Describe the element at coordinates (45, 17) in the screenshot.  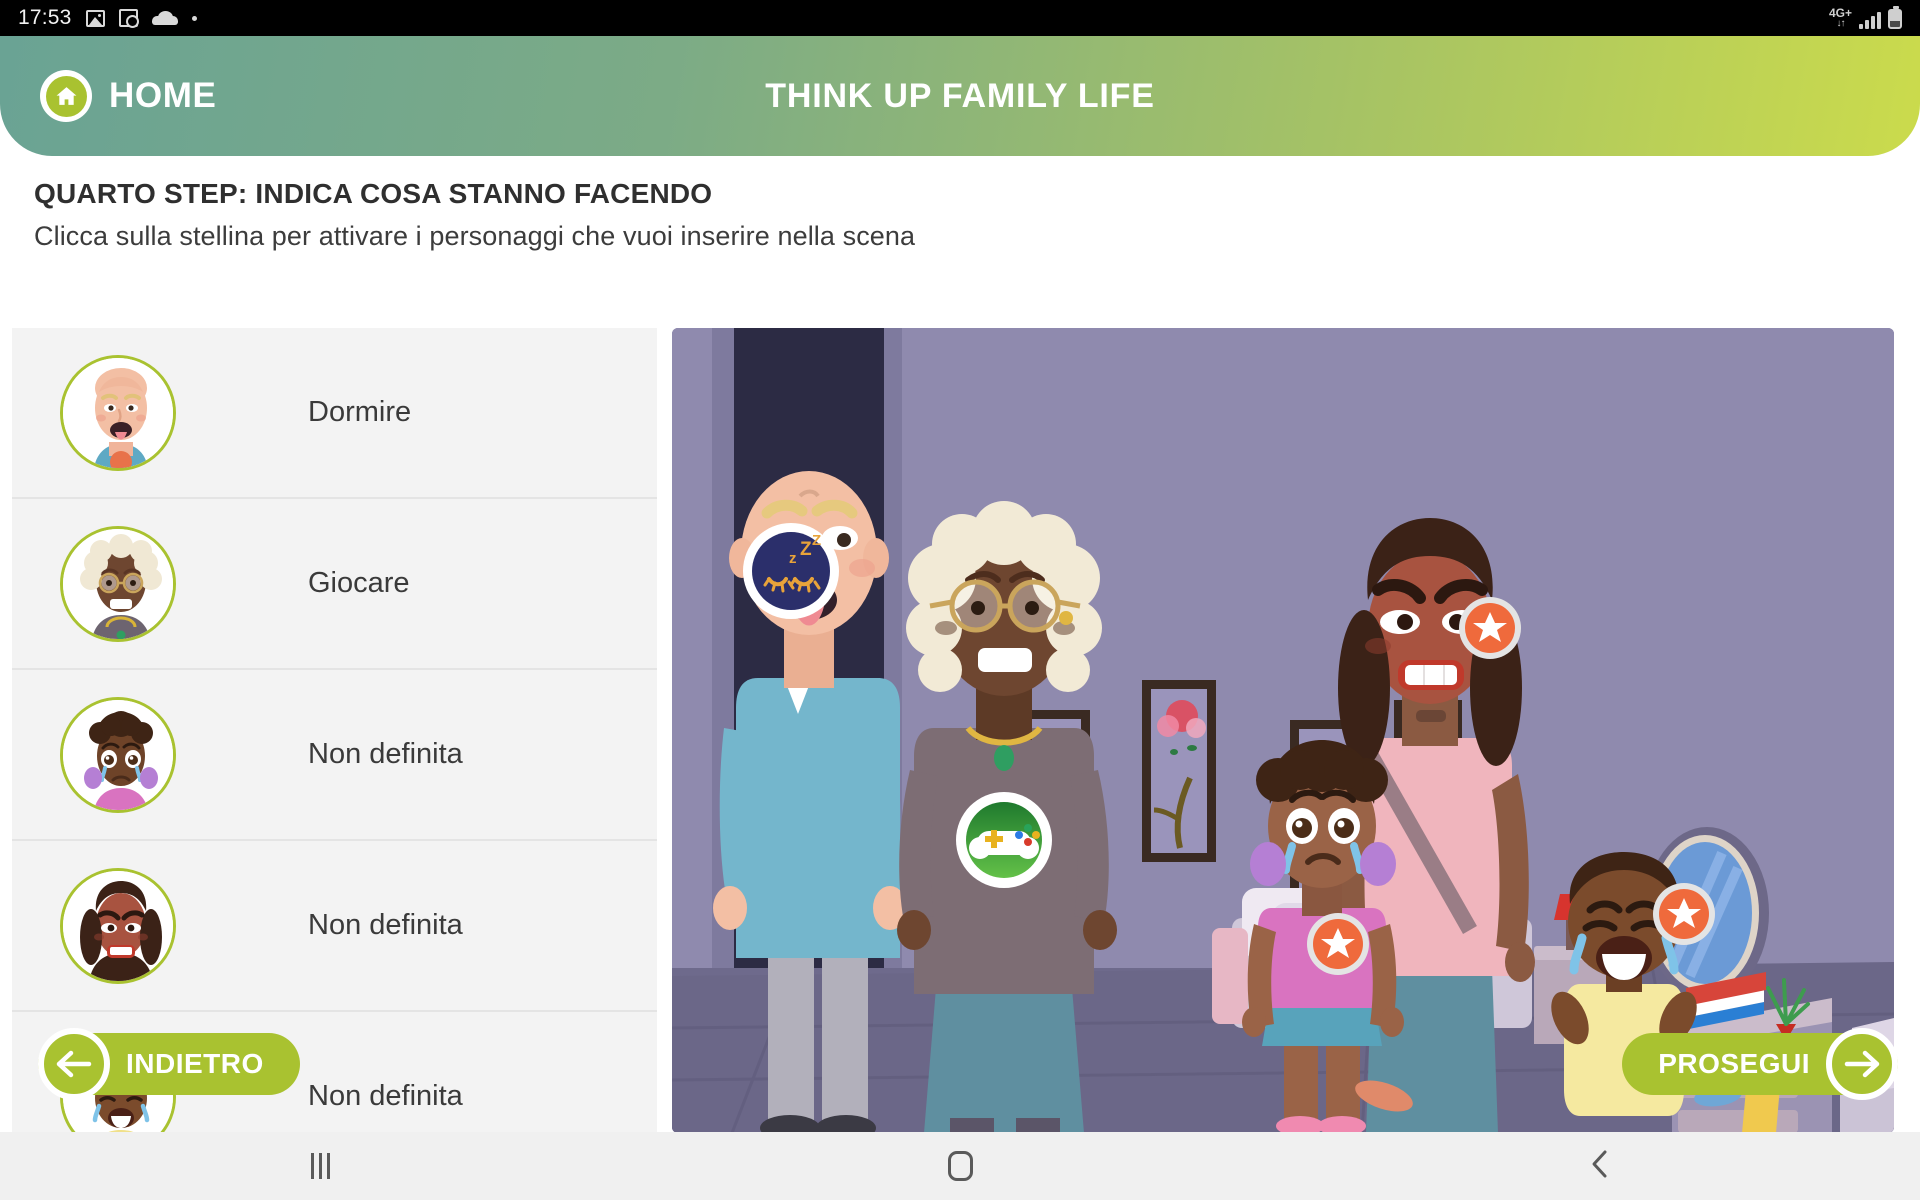
I see `status-clock: 17:53` at that location.